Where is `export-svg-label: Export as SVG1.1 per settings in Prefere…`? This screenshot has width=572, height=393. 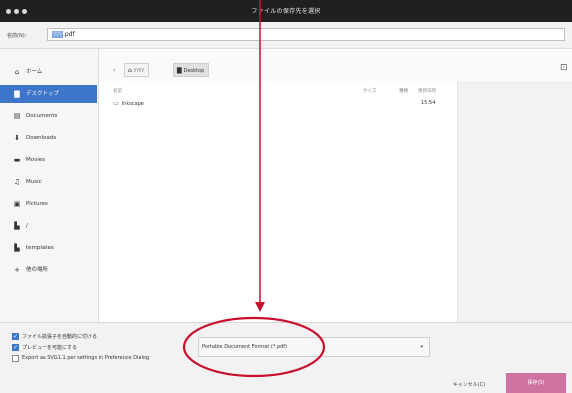
export-svg-label: Export as SVG1.1 per settings in Prefere… is located at coordinates (86, 358).